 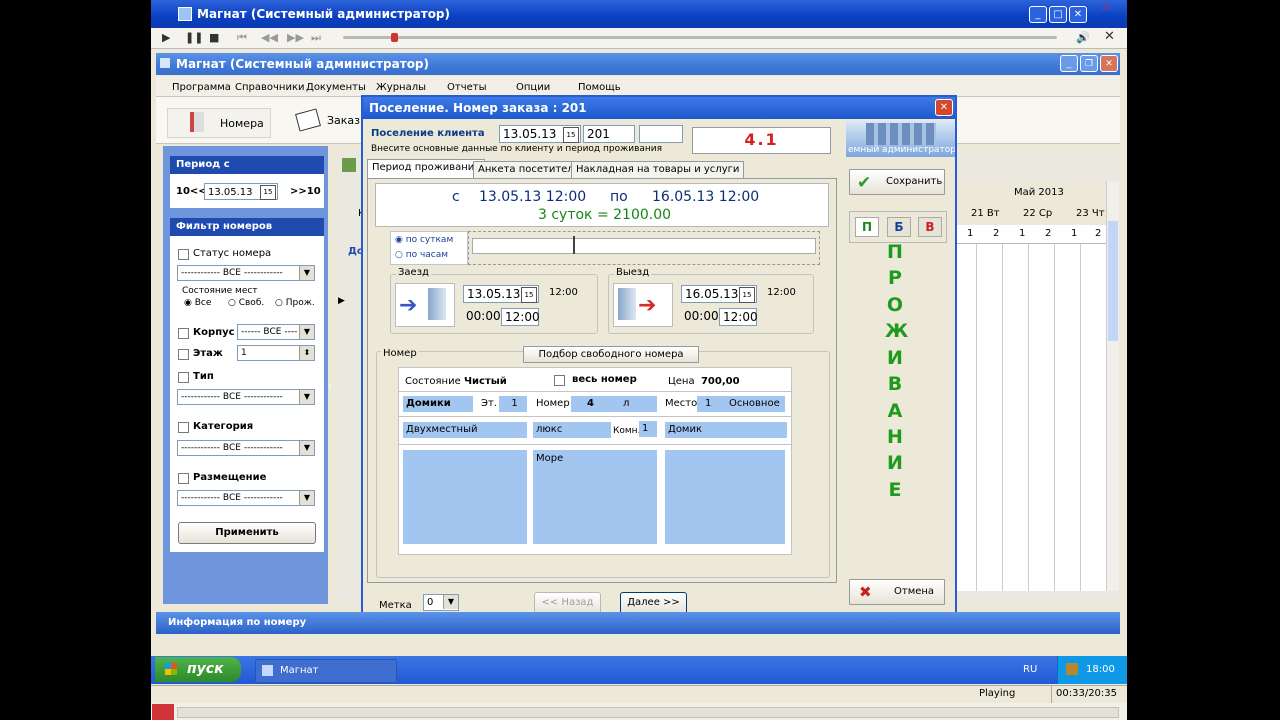 What do you see at coordinates (700, 37) in the screenshot?
I see `seek-bar` at bounding box center [700, 37].